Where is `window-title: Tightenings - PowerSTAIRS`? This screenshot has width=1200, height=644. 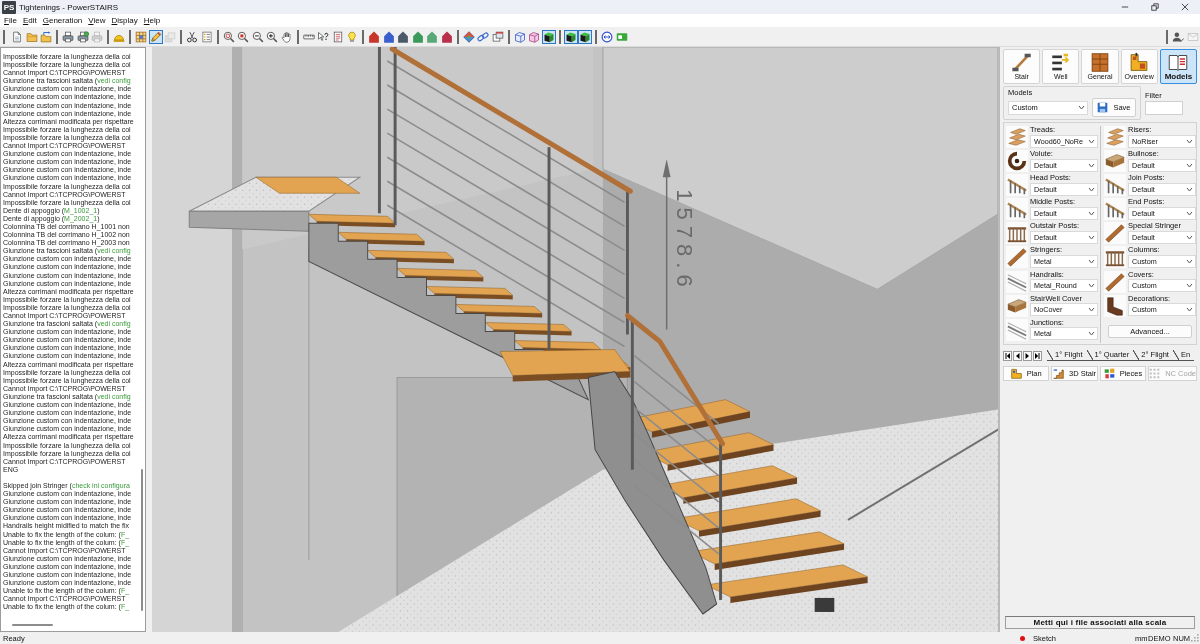 window-title: Tightenings - PowerSTAIRS is located at coordinates (69, 7).